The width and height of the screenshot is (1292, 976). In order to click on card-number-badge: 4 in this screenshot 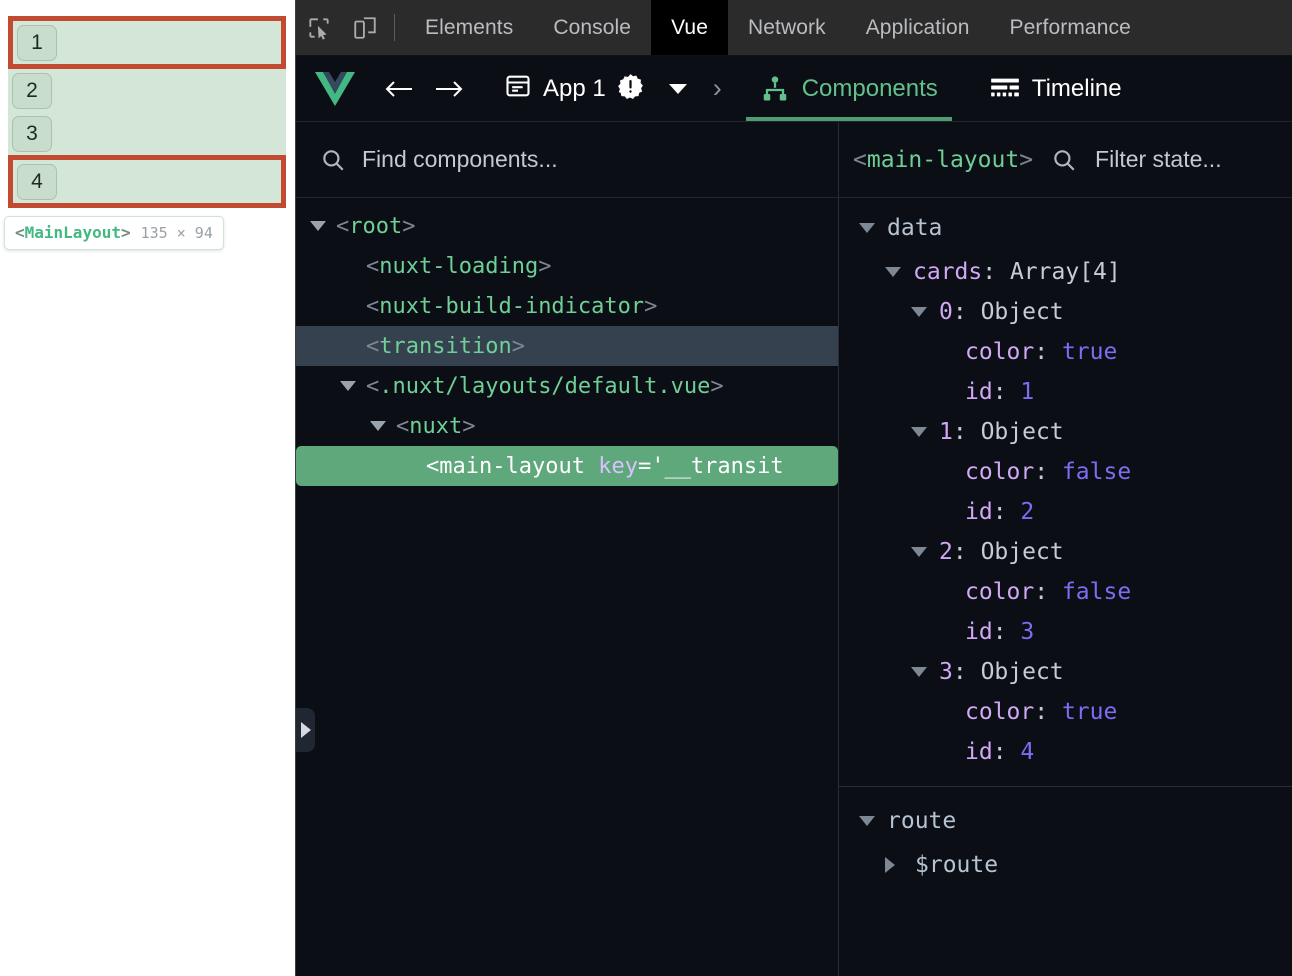, I will do `click(37, 181)`.